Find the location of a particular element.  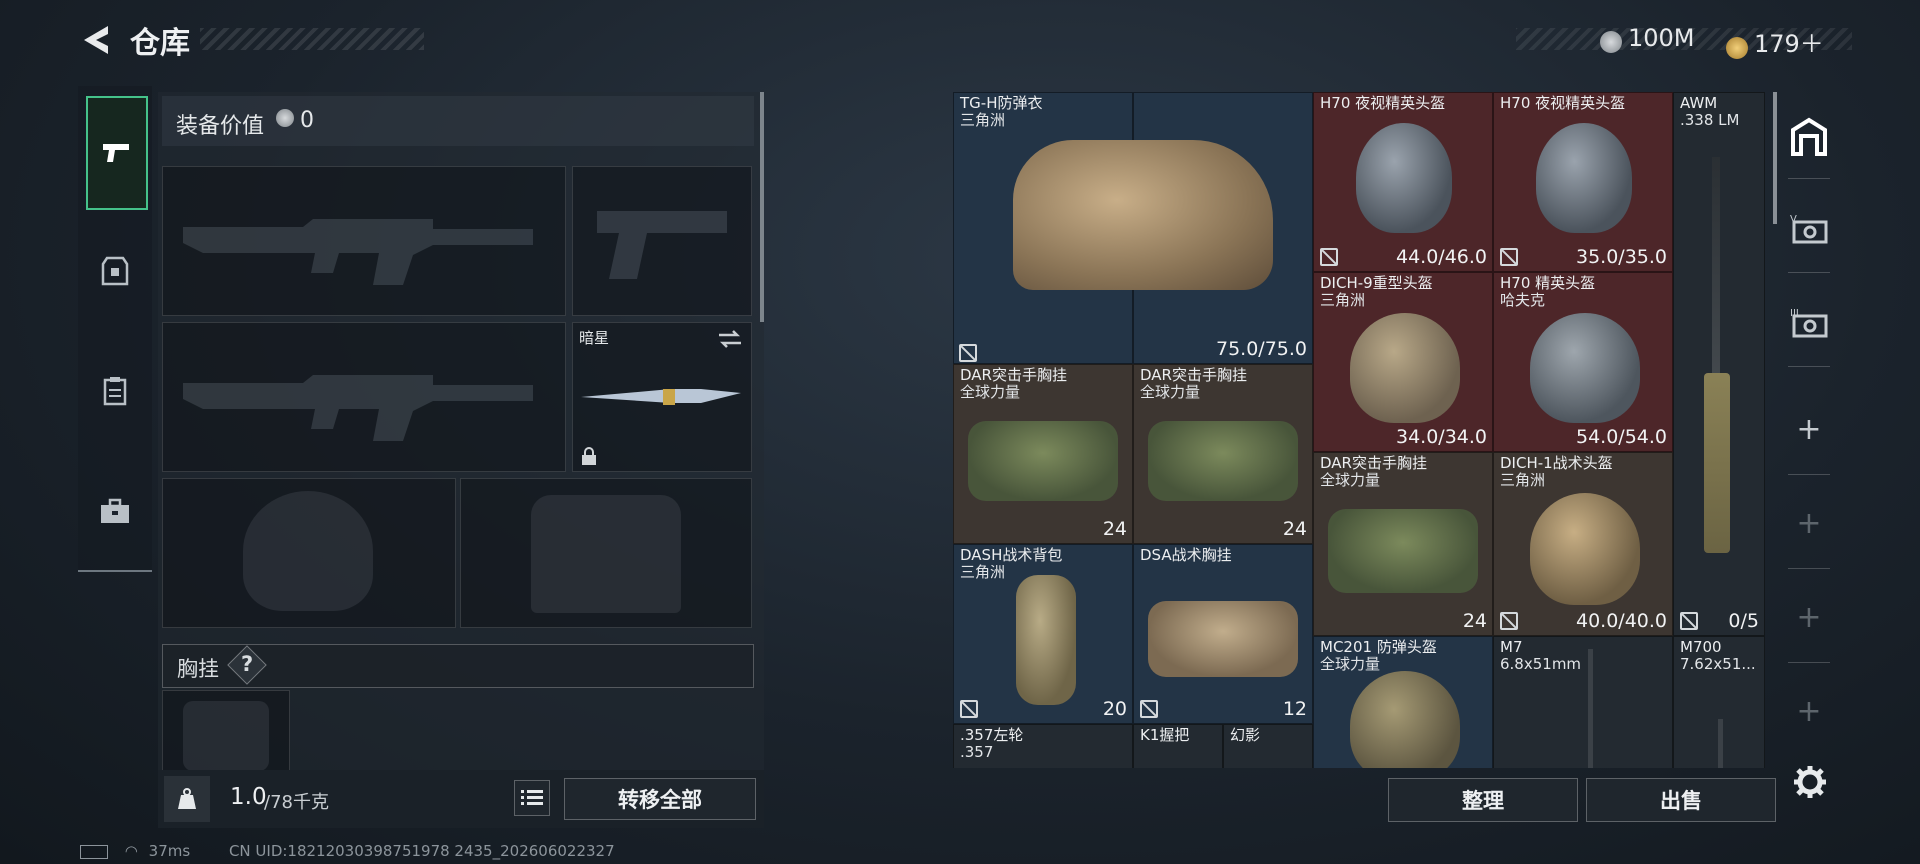

item-cell: H70 夜视精英头盔 35.0/35.0 is located at coordinates (1583, 182).